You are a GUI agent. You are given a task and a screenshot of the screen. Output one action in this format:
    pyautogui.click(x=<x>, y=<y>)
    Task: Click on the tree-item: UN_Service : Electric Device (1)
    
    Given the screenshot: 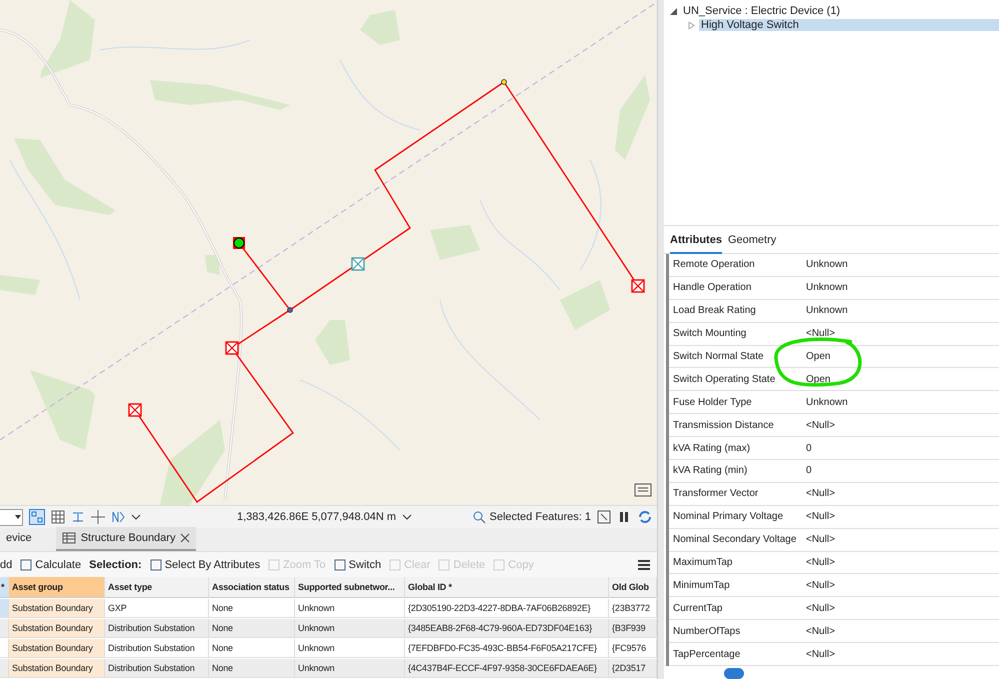 What is the action you would take?
    pyautogui.click(x=760, y=11)
    